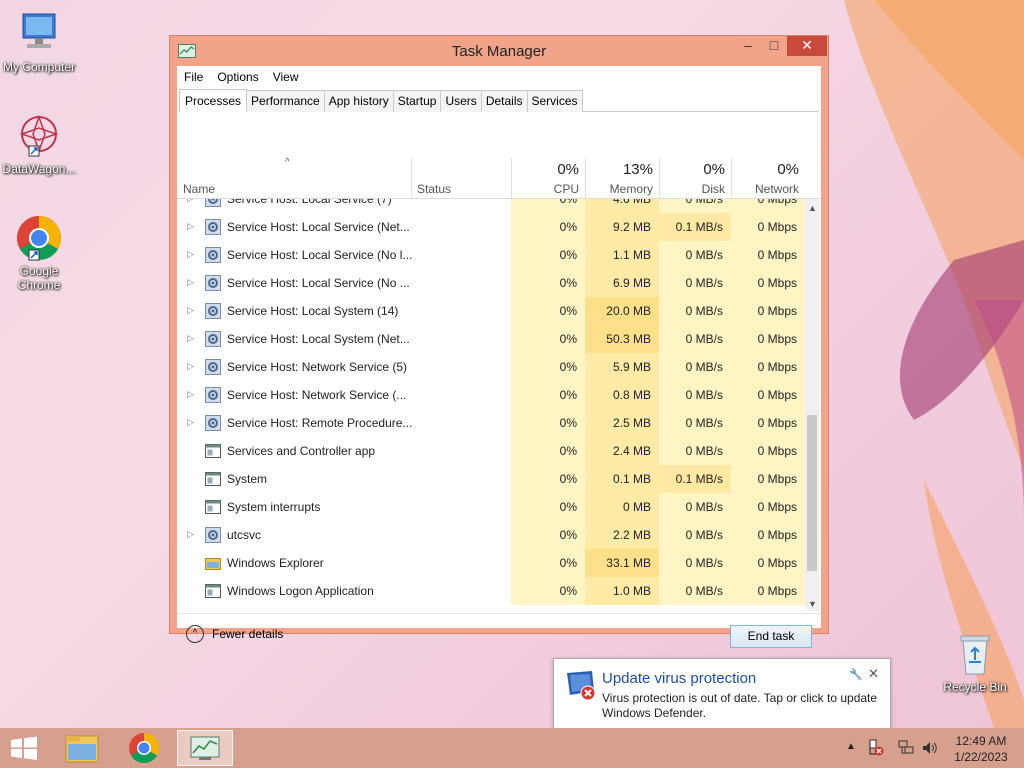 This screenshot has height=768, width=1024. What do you see at coordinates (499, 635) in the screenshot?
I see `footer: ^ Fewer details End task` at bounding box center [499, 635].